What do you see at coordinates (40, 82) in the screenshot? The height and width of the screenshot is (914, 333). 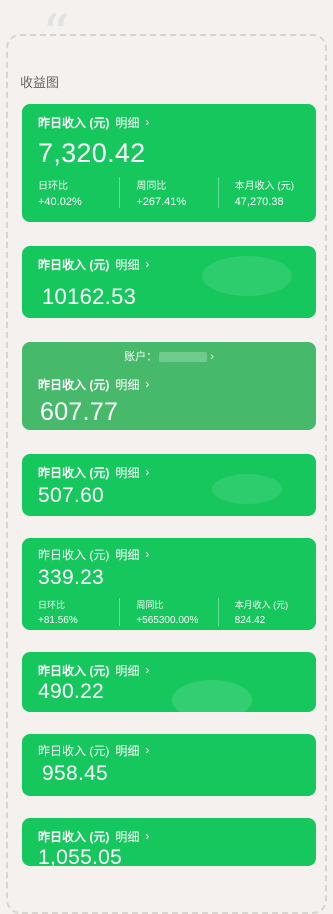 I see `section-title: 收益图` at bounding box center [40, 82].